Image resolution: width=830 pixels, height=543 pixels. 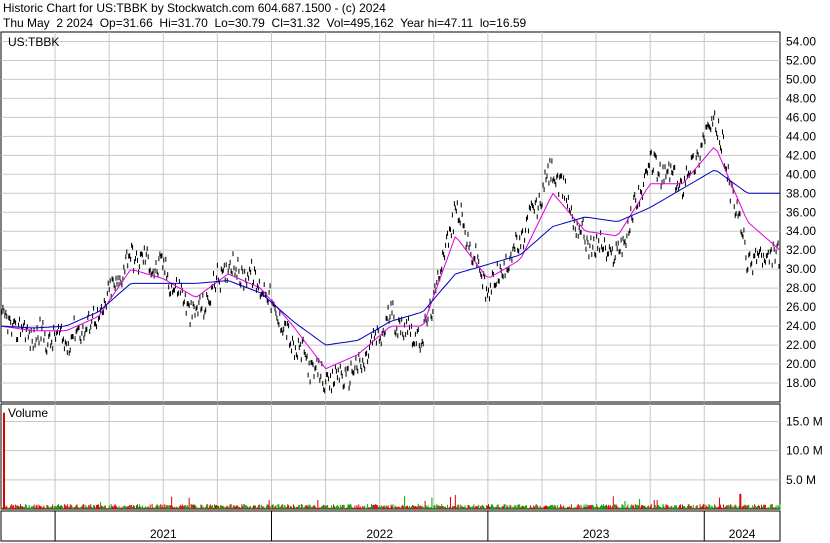 What do you see at coordinates (163, 534) in the screenshot?
I see `x-tick-label: 2021` at bounding box center [163, 534].